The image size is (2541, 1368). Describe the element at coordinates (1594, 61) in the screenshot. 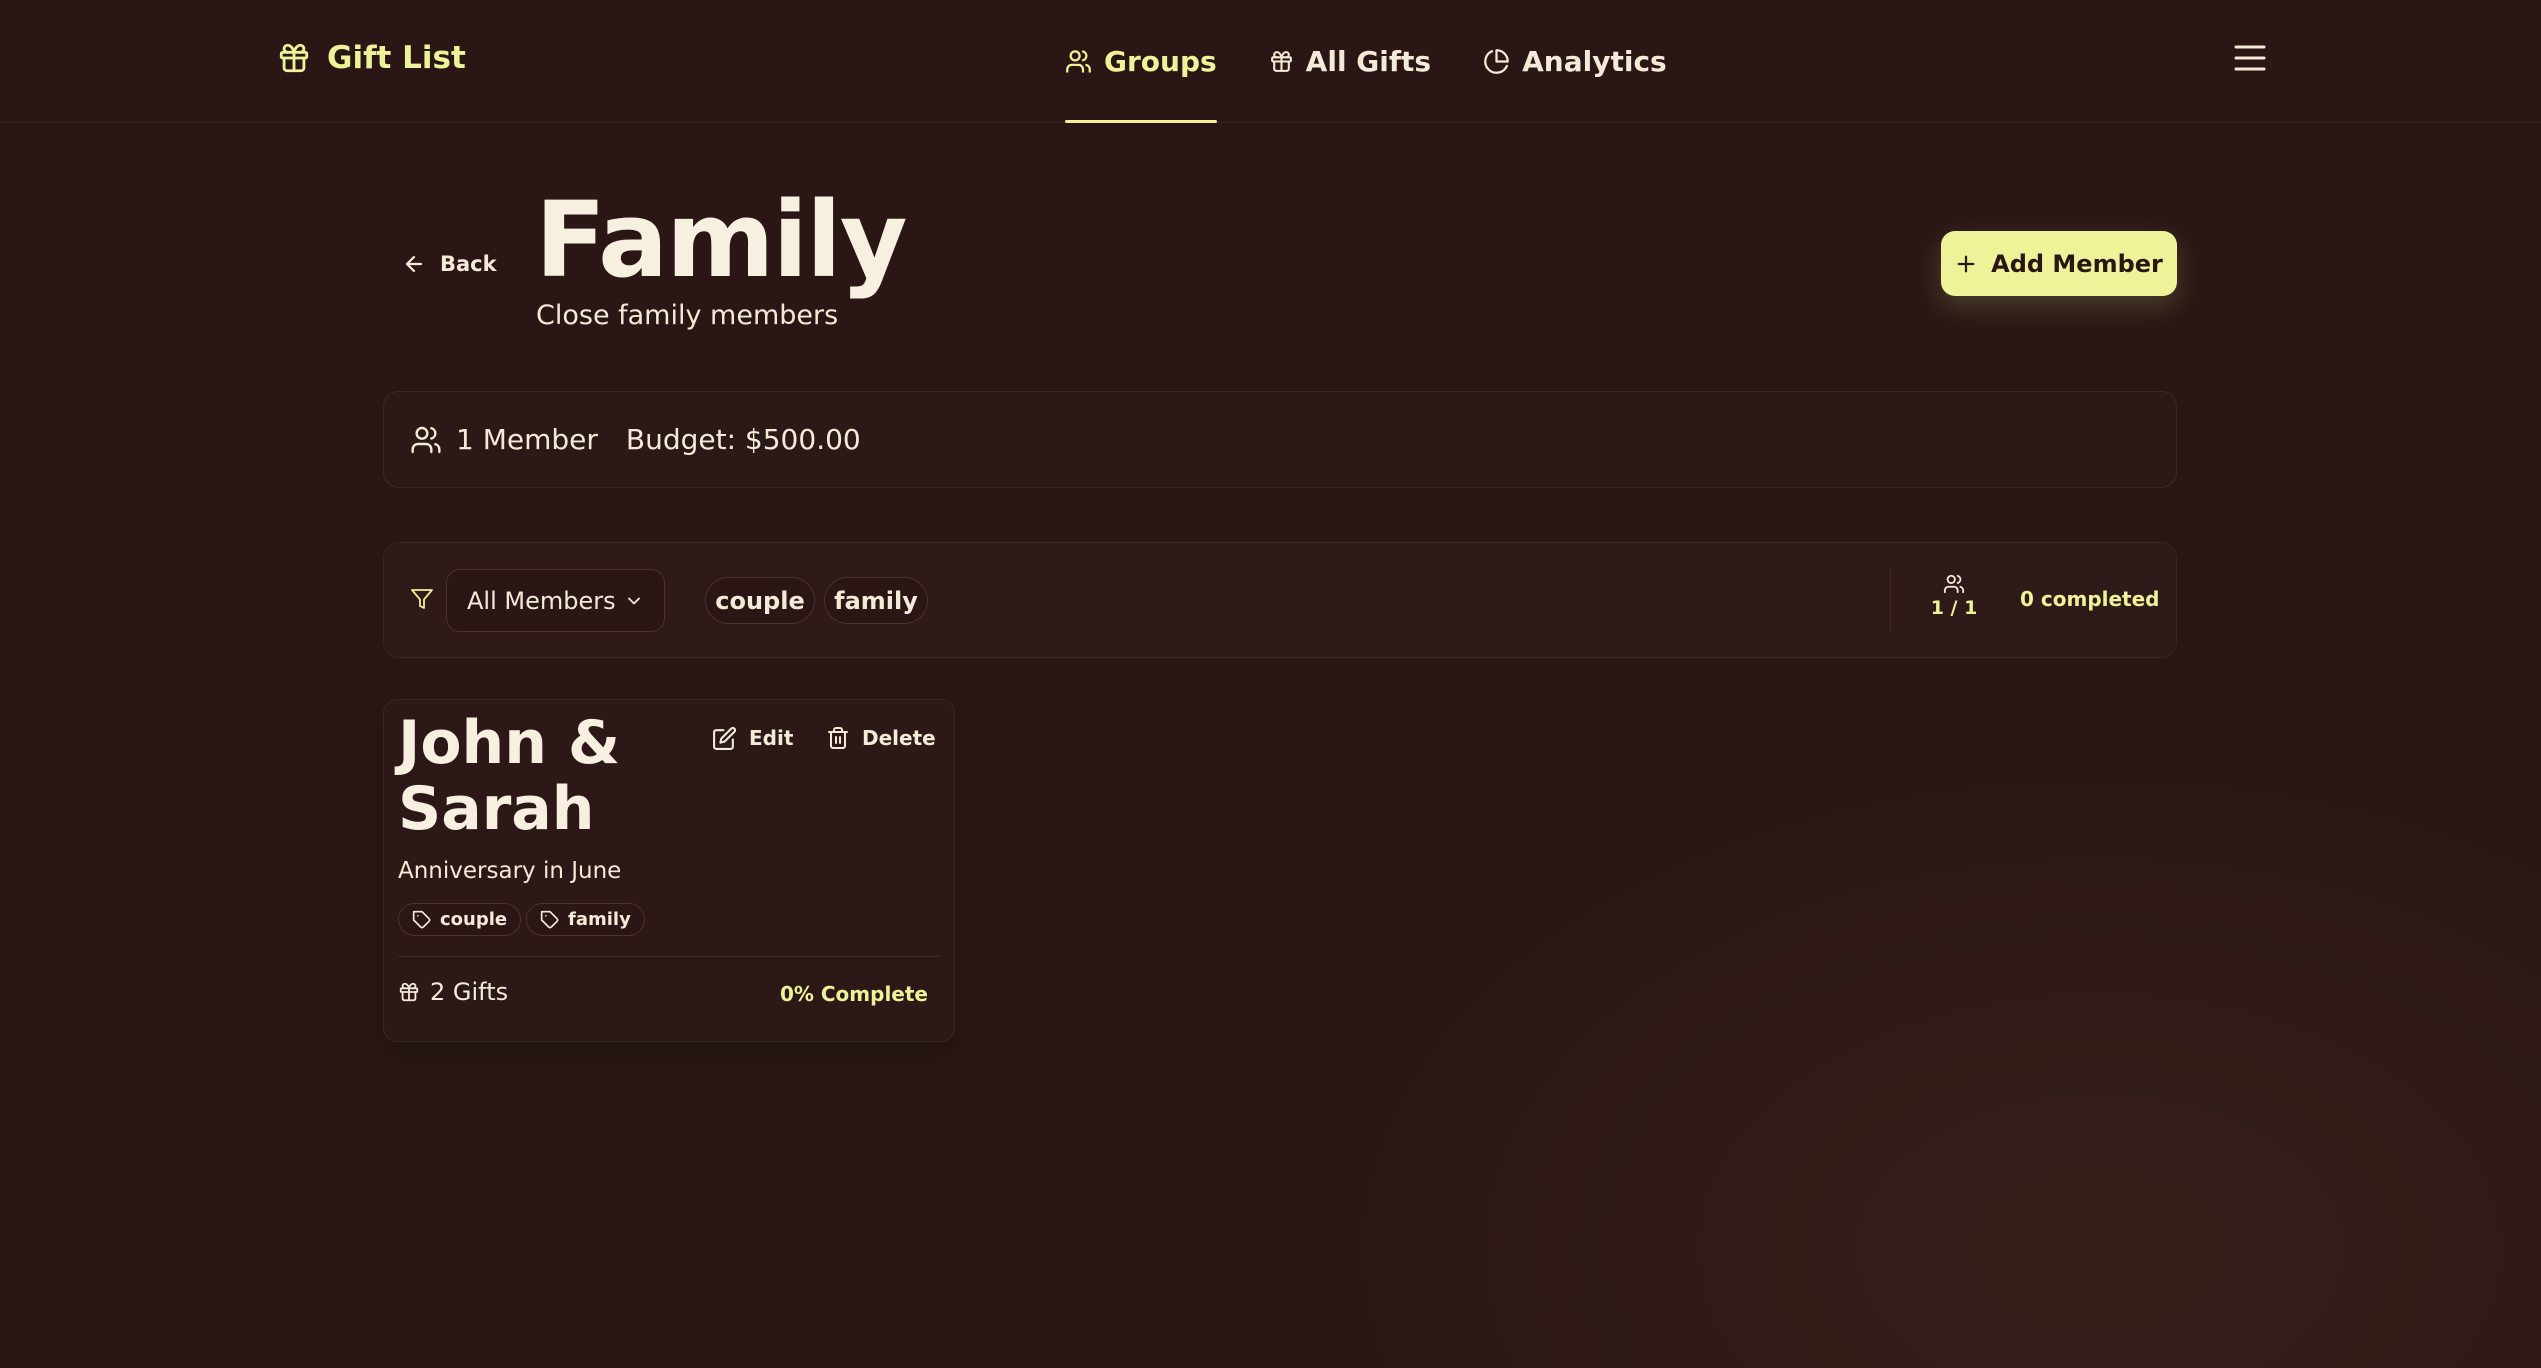

I see `nav-analytics-label: Analytics` at that location.